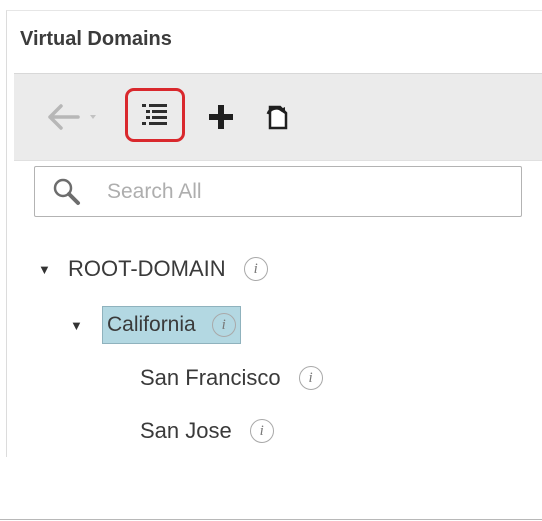  What do you see at coordinates (96, 39) in the screenshot?
I see `panel-title: Virtual Domains` at bounding box center [96, 39].